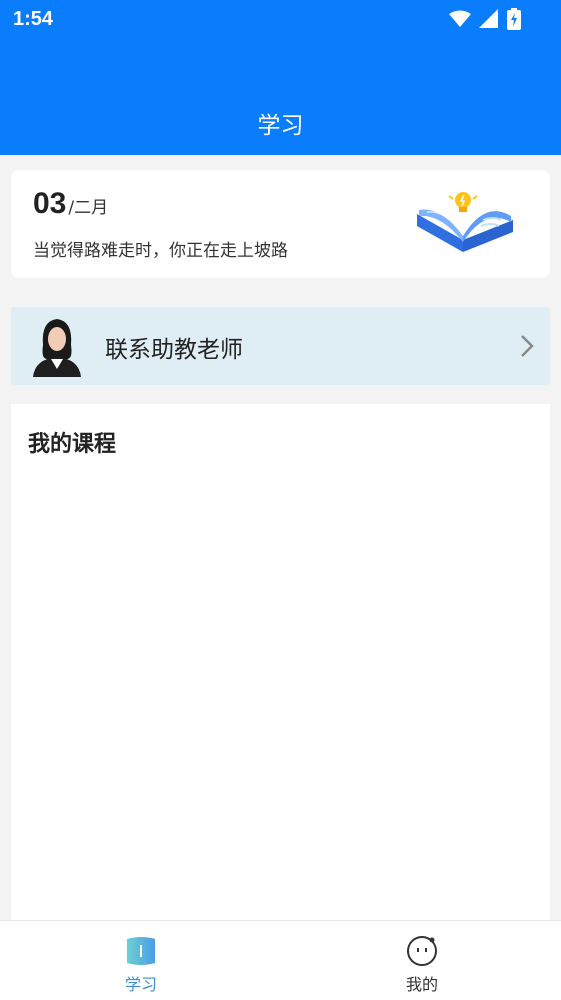  I want to click on tab-study-label: 学习, so click(140, 984).